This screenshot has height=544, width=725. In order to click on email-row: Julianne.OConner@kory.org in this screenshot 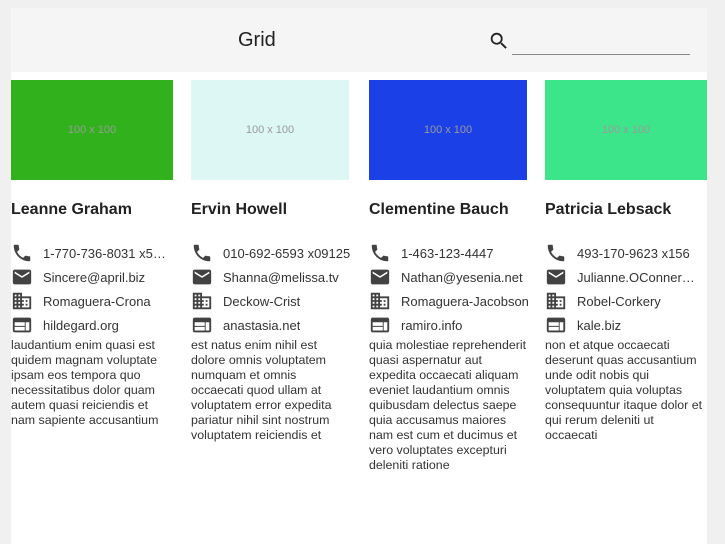, I will do `click(626, 277)`.